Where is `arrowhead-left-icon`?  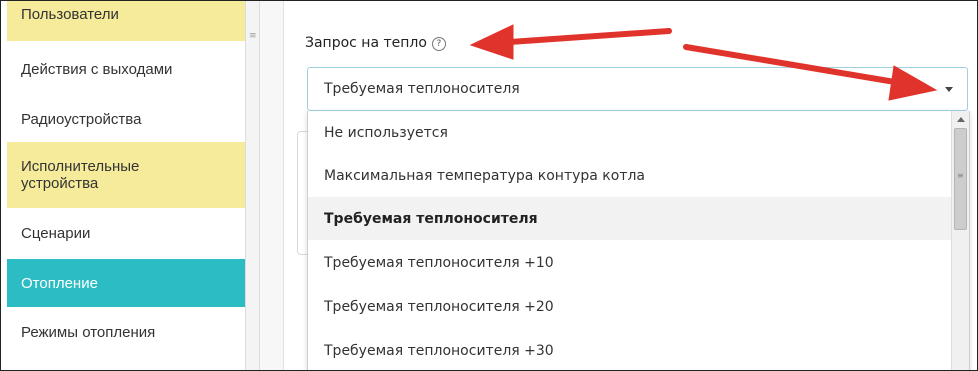 arrowhead-left-icon is located at coordinates (491, 42).